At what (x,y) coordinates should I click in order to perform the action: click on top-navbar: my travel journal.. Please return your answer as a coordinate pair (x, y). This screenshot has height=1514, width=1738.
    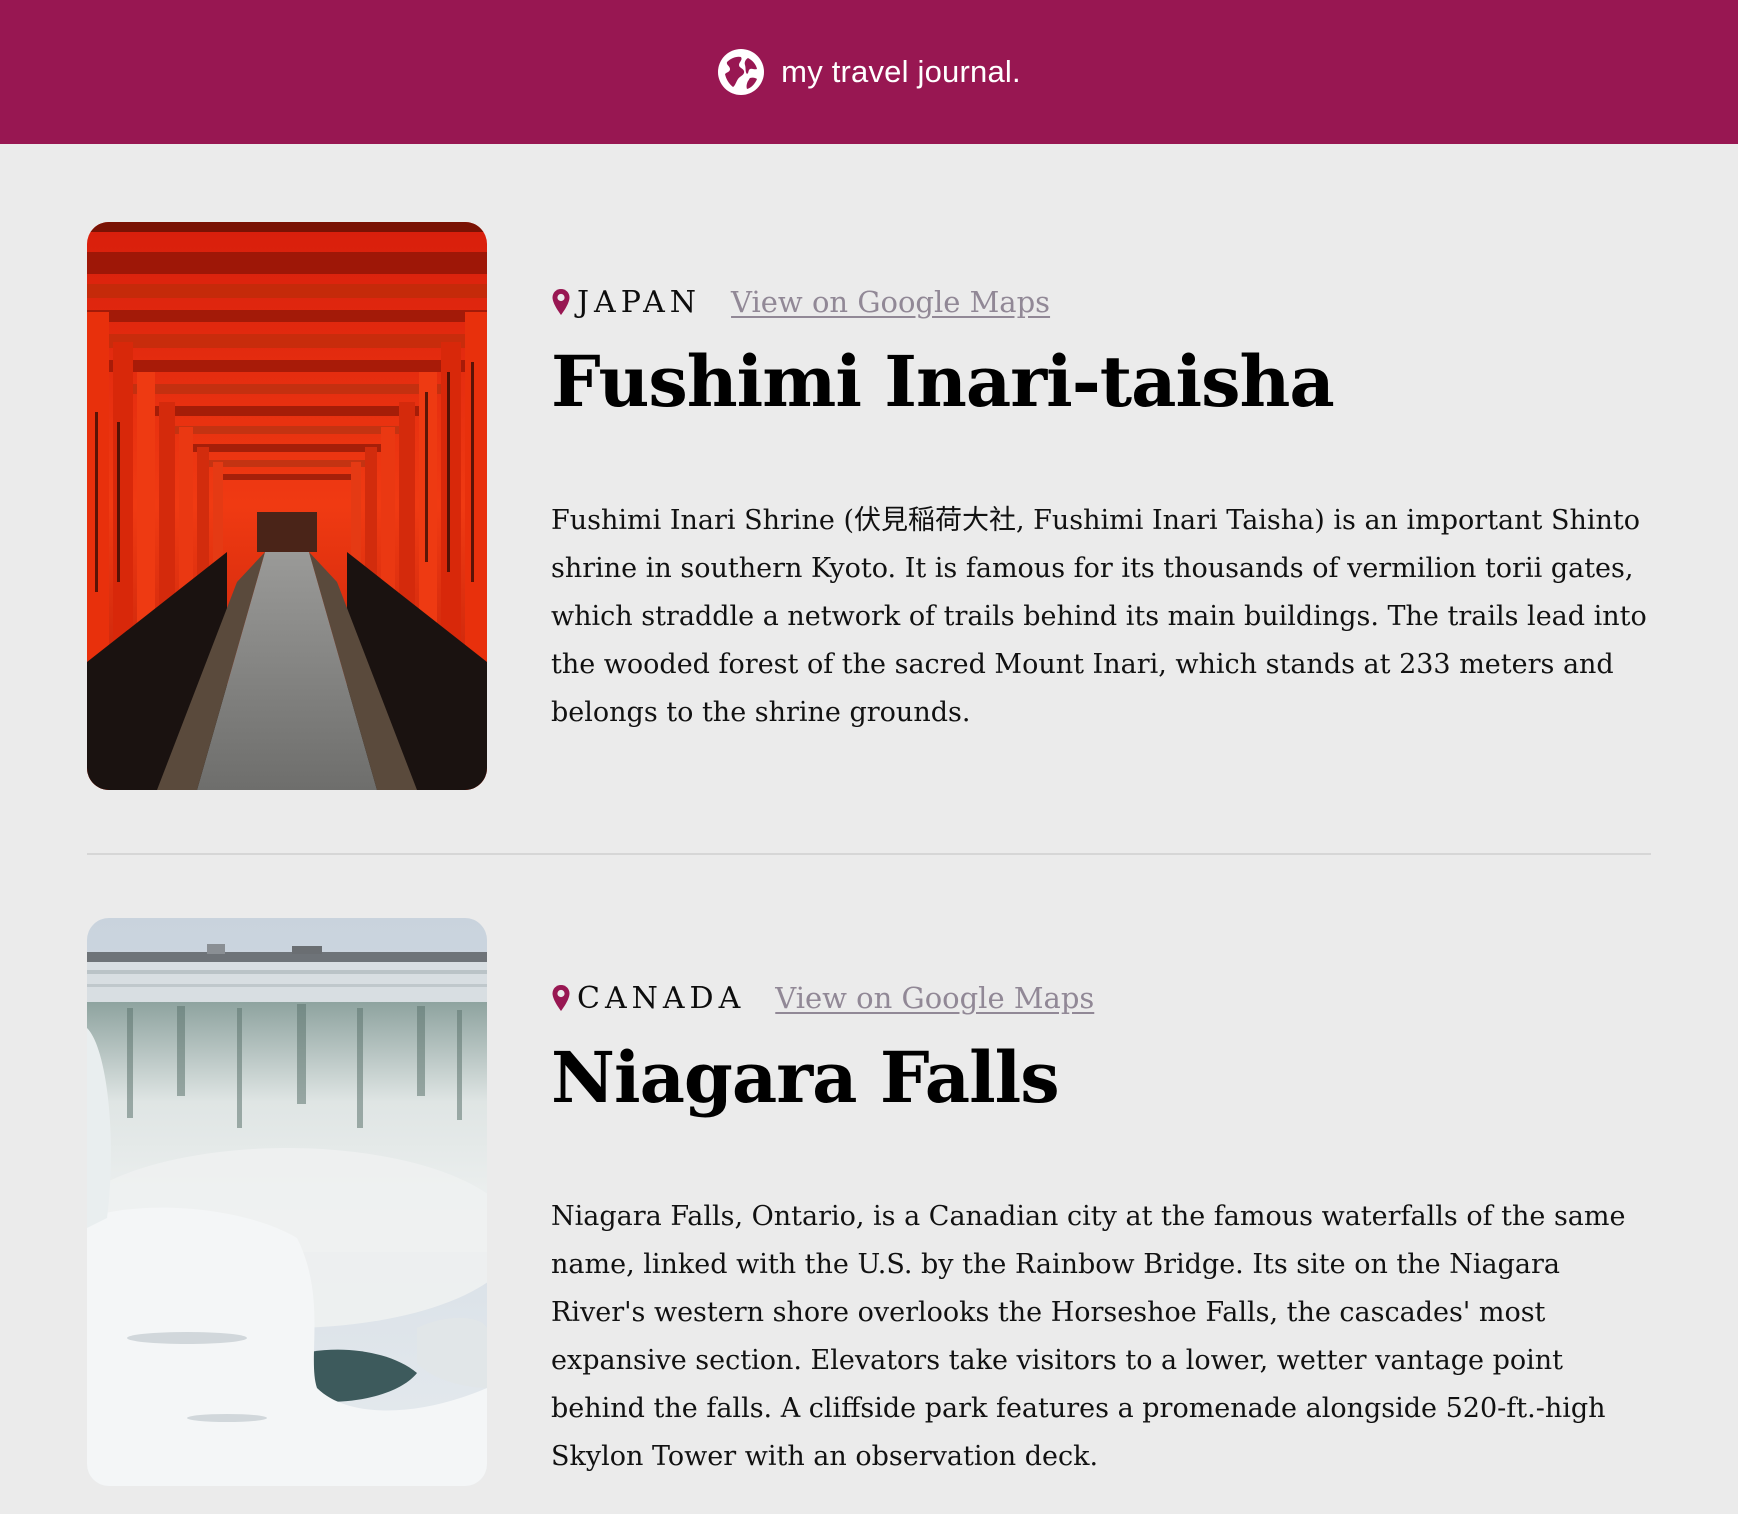
    Looking at the image, I should click on (869, 72).